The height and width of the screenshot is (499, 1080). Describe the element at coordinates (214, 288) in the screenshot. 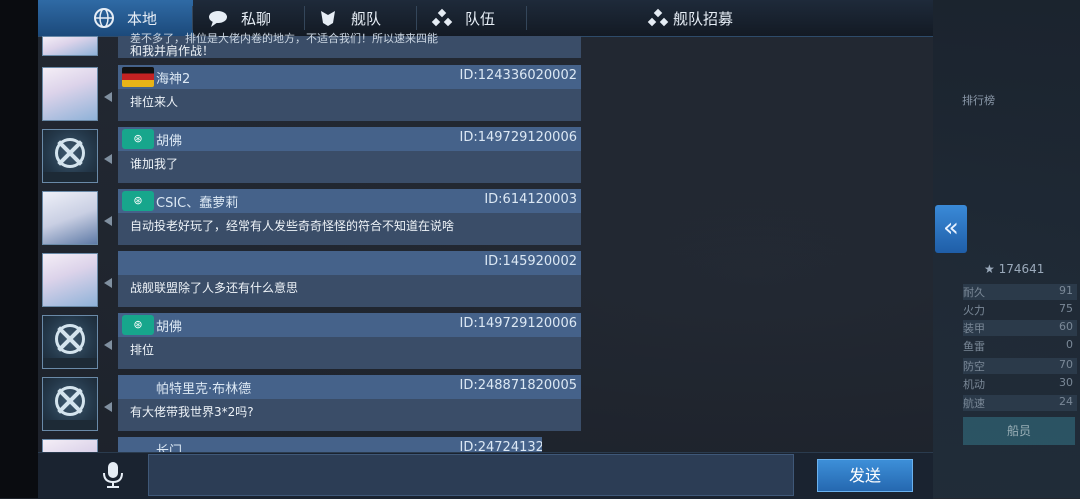

I see `message-text: 战舰联盟除了人多还有什么意思` at that location.